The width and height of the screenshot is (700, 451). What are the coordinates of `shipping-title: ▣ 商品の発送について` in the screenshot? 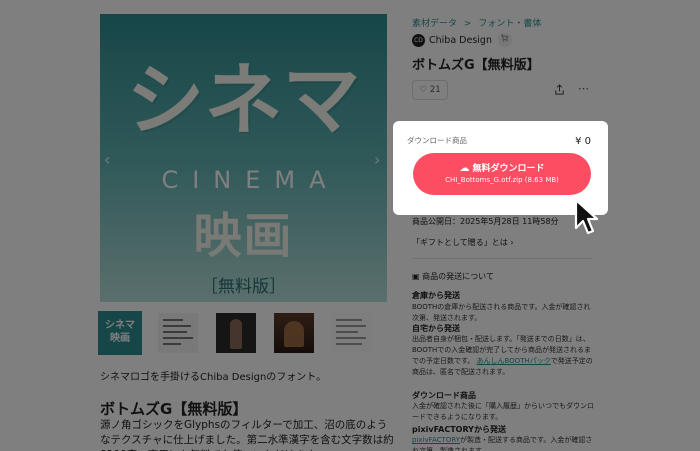 It's located at (453, 276).